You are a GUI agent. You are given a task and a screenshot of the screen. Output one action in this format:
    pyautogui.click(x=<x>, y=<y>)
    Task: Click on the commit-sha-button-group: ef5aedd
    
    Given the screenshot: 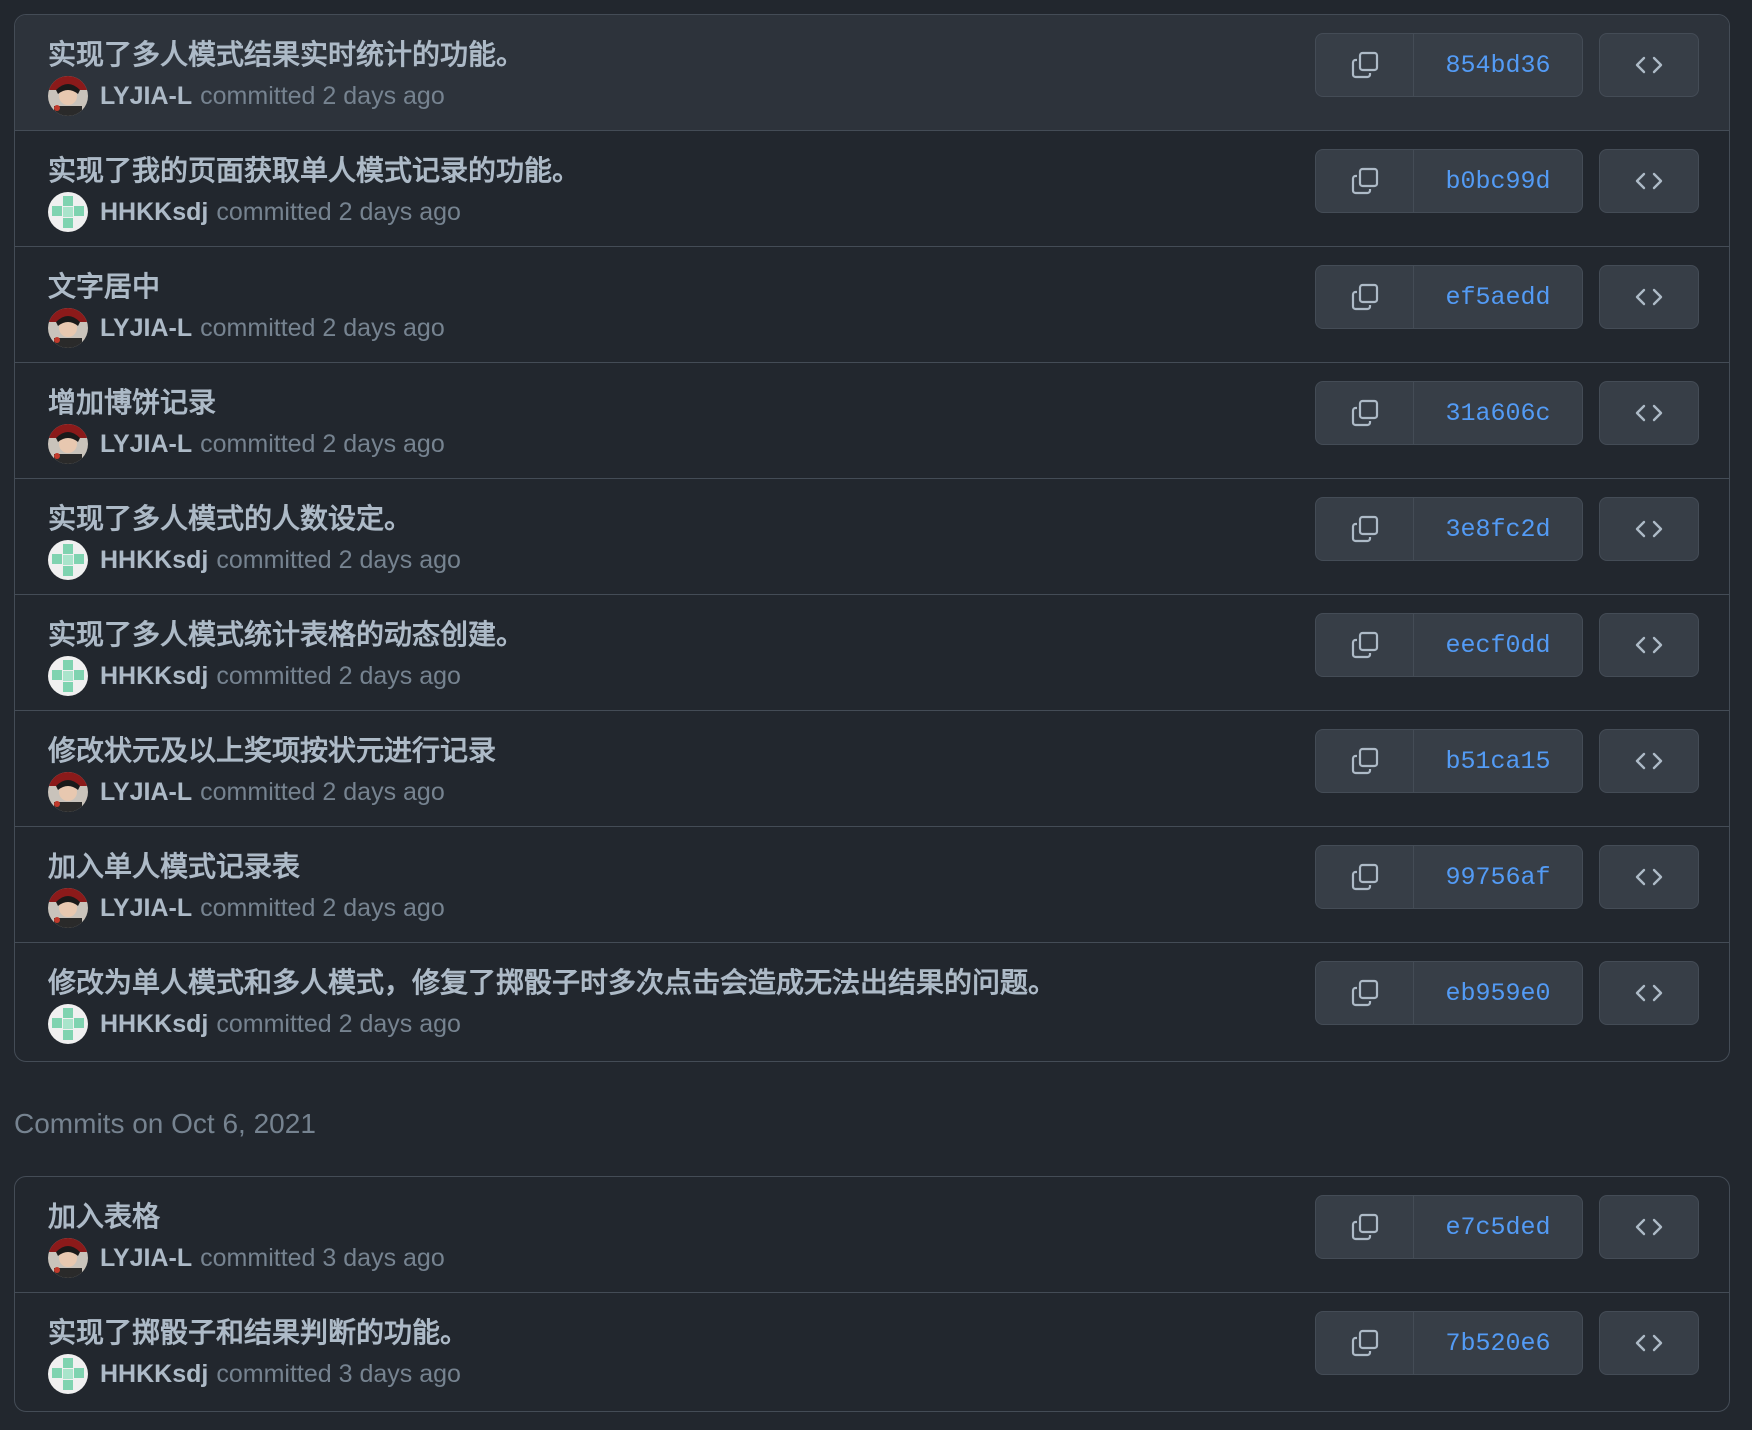 What is the action you would take?
    pyautogui.click(x=1449, y=297)
    